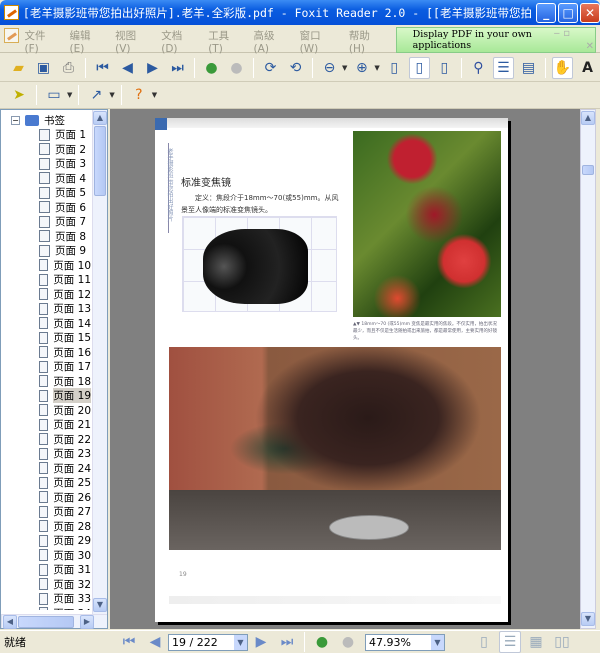  Describe the element at coordinates (568, 12) in the screenshot. I see `maximize-button: □` at that location.